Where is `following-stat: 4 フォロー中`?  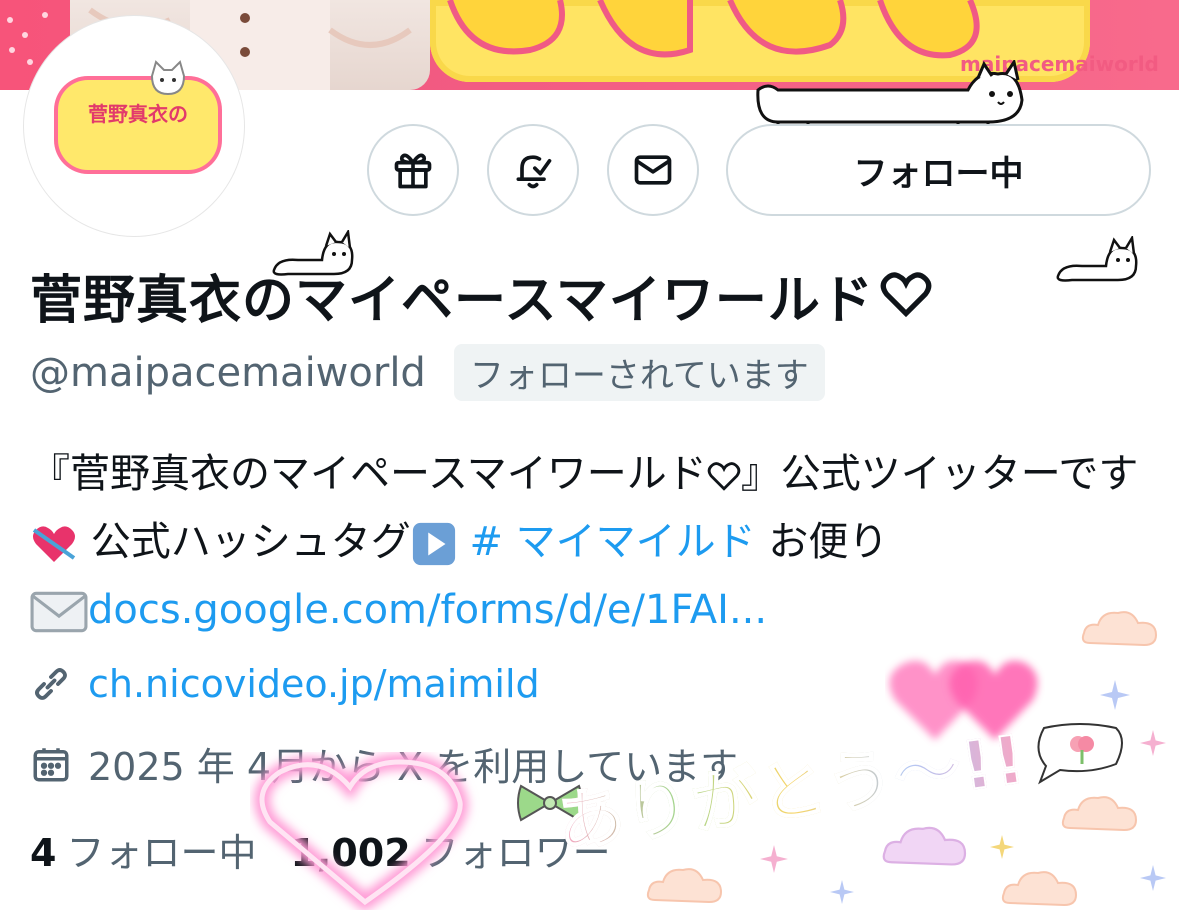 following-stat: 4 フォロー中 is located at coordinates (143, 849).